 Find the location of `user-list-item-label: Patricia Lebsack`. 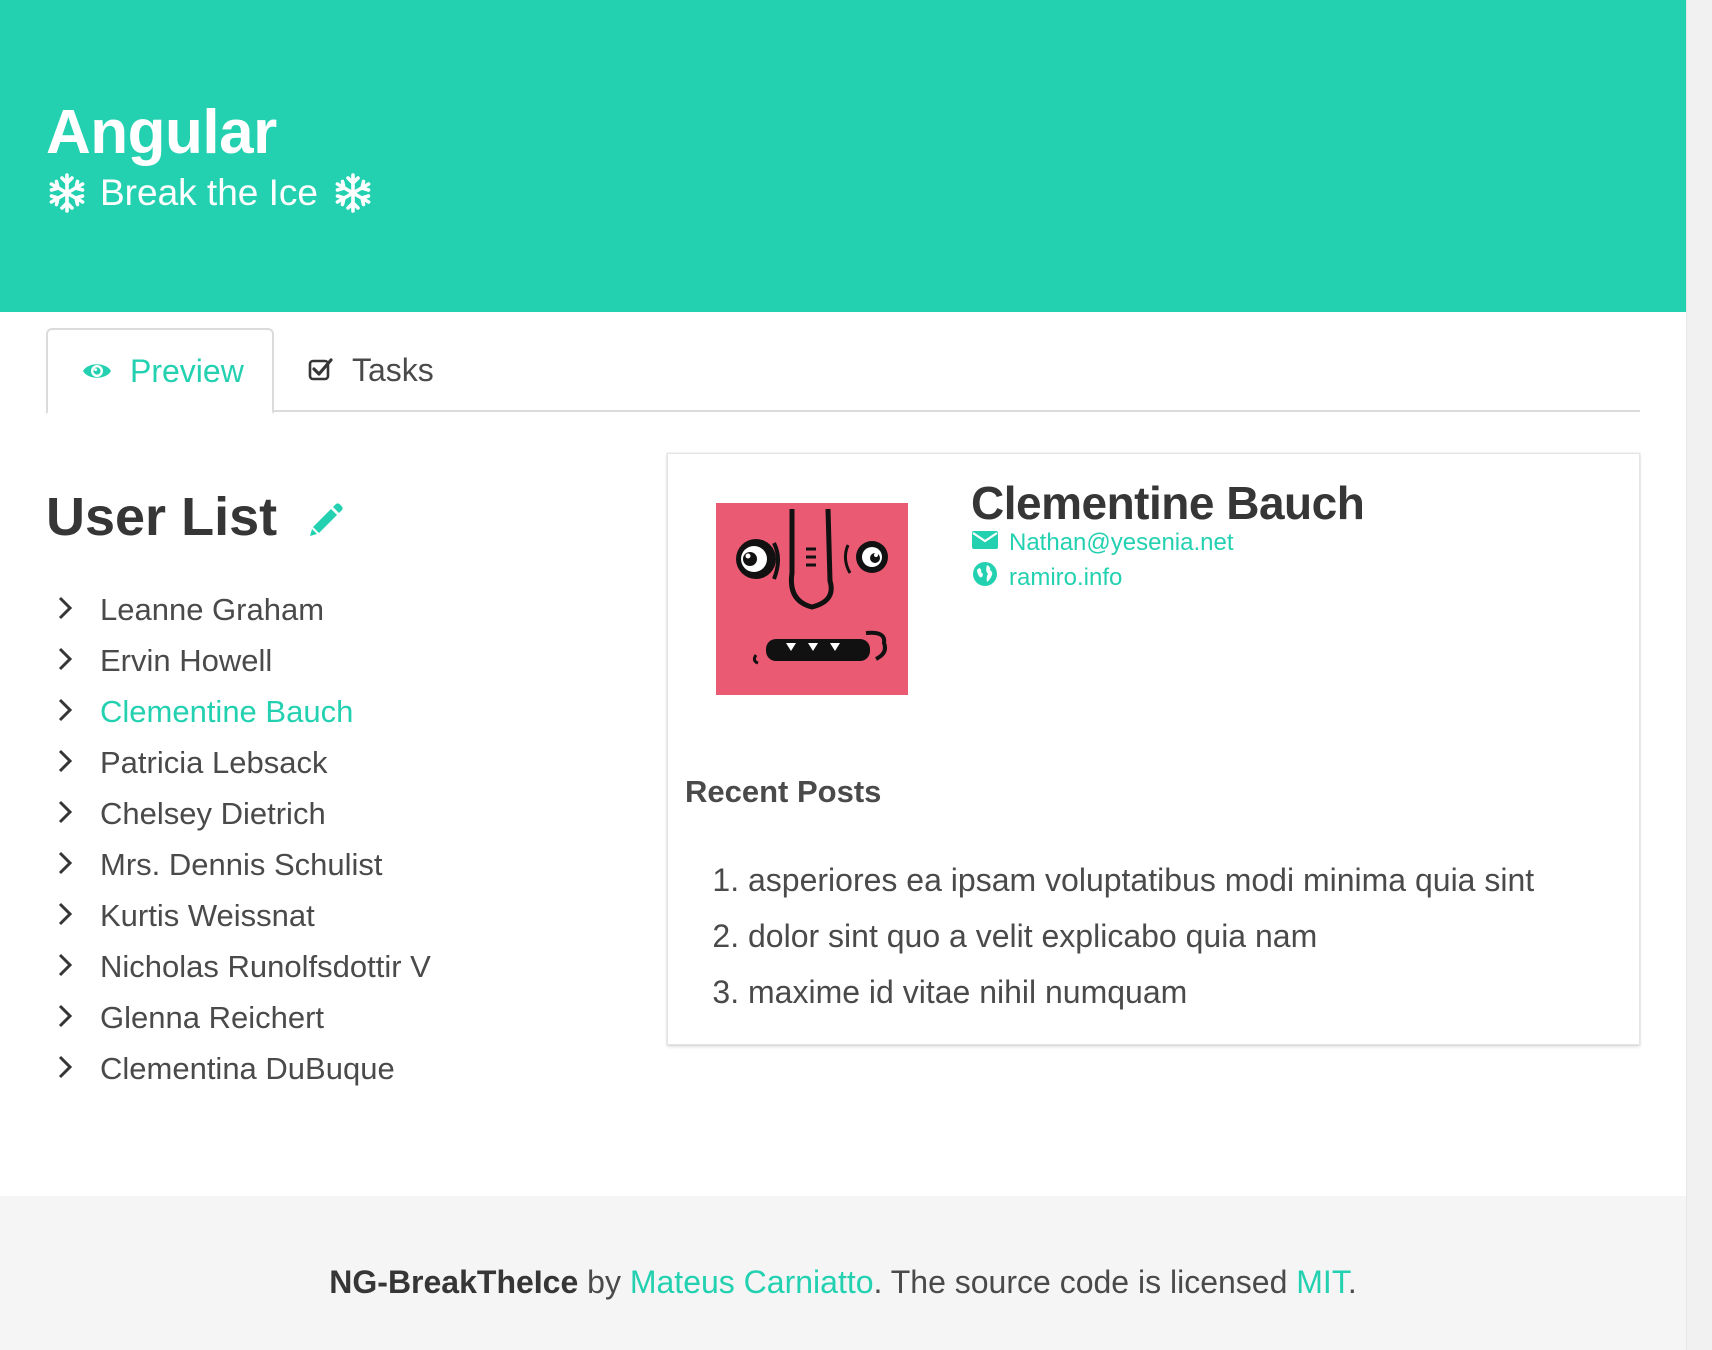

user-list-item-label: Patricia Lebsack is located at coordinates (214, 762).